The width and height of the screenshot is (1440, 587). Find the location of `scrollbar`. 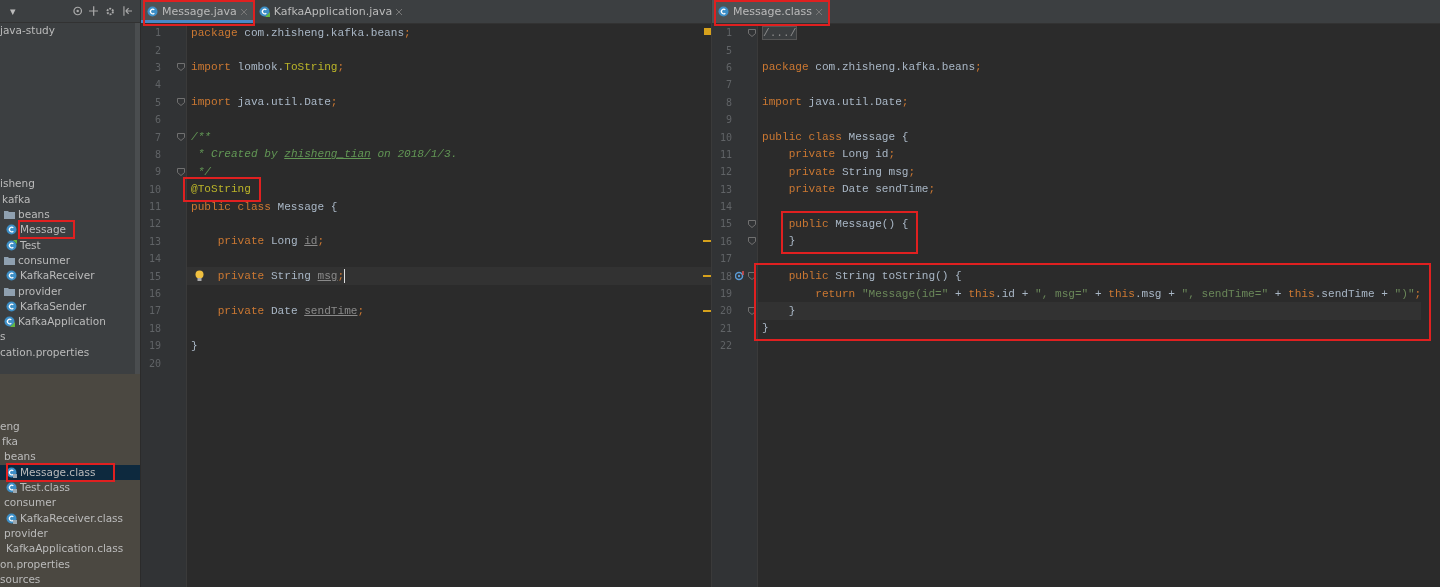

scrollbar is located at coordinates (137, 198).